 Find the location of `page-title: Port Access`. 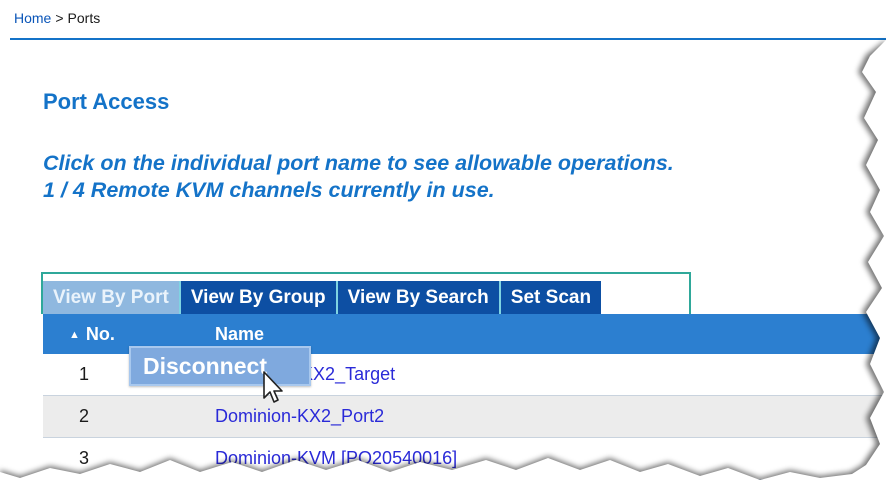

page-title: Port Access is located at coordinates (106, 101).